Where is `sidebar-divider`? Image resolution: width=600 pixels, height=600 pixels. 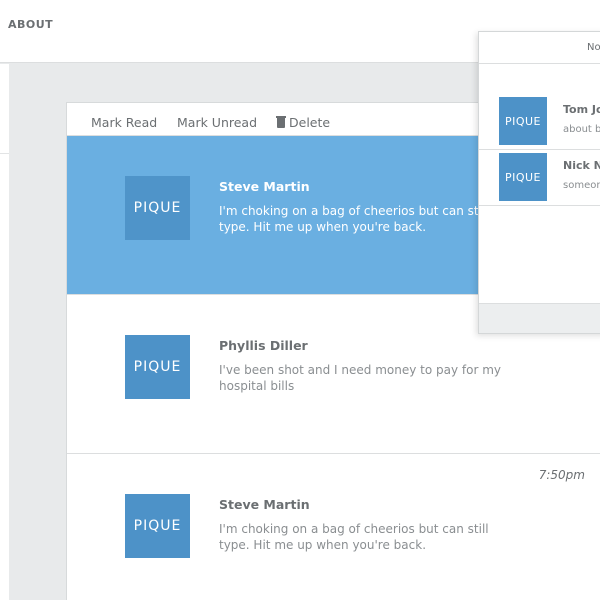
sidebar-divider is located at coordinates (4, 153).